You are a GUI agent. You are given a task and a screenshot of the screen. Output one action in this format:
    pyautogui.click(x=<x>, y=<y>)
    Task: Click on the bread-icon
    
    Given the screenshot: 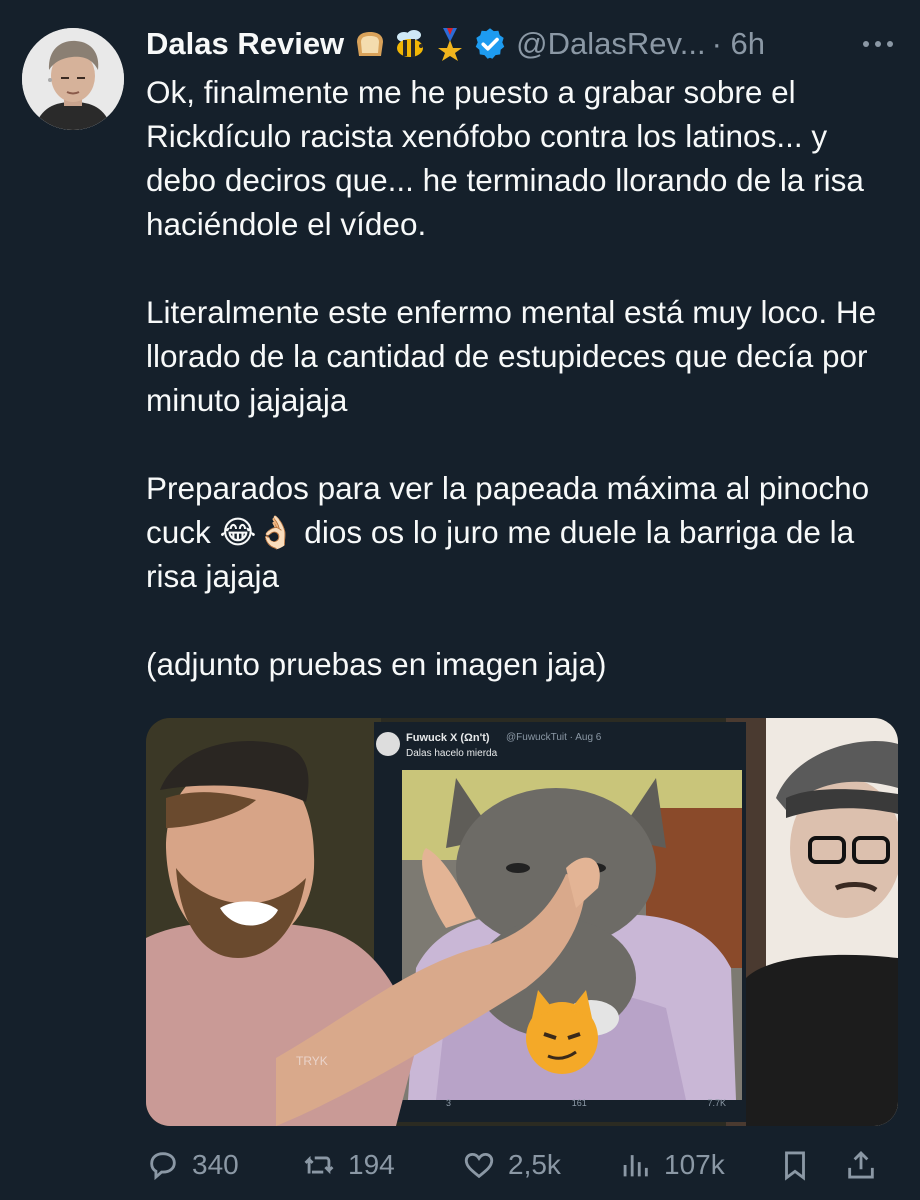 What is the action you would take?
    pyautogui.click(x=370, y=44)
    